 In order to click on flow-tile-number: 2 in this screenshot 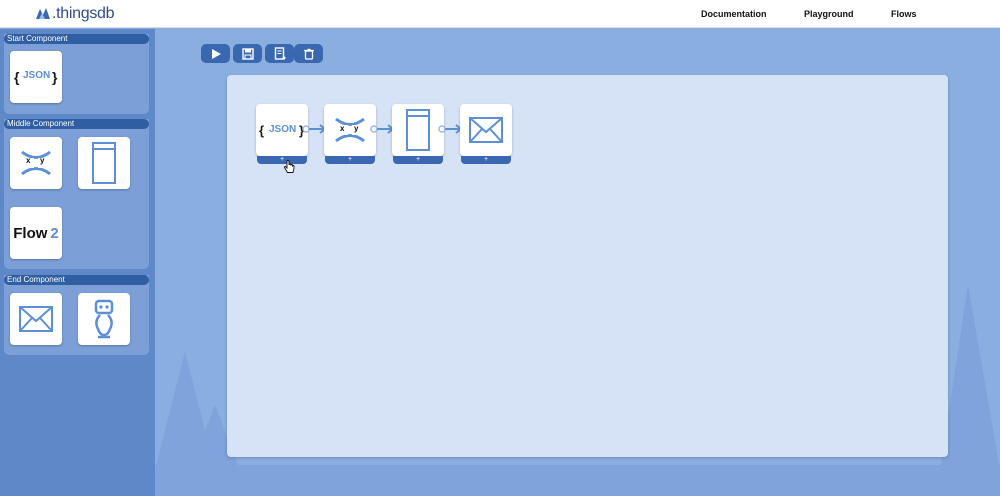, I will do `click(54, 233)`.